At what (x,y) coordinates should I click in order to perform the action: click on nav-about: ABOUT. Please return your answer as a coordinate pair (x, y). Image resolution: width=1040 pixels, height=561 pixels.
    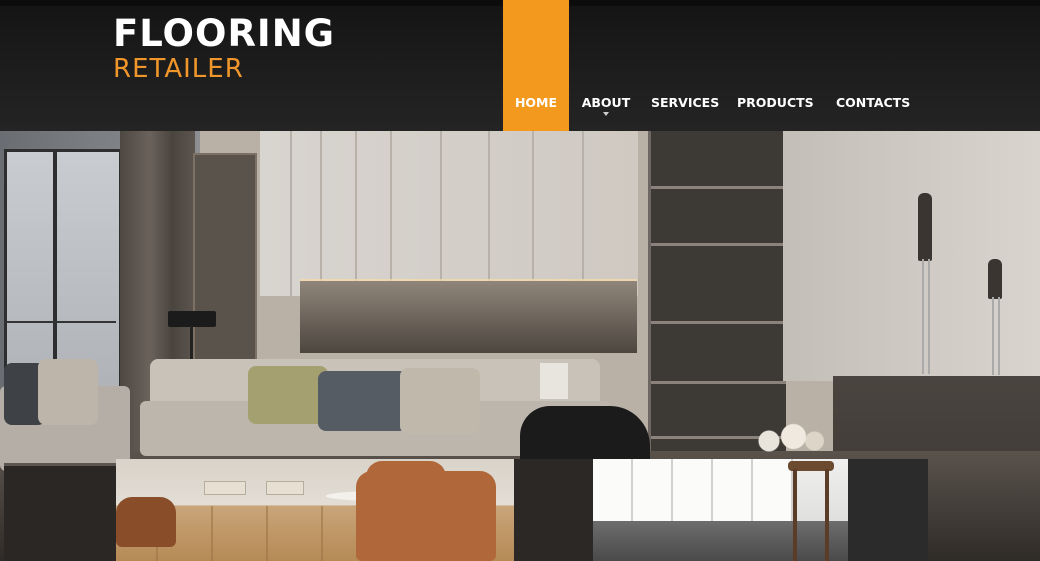
    Looking at the image, I should click on (606, 65).